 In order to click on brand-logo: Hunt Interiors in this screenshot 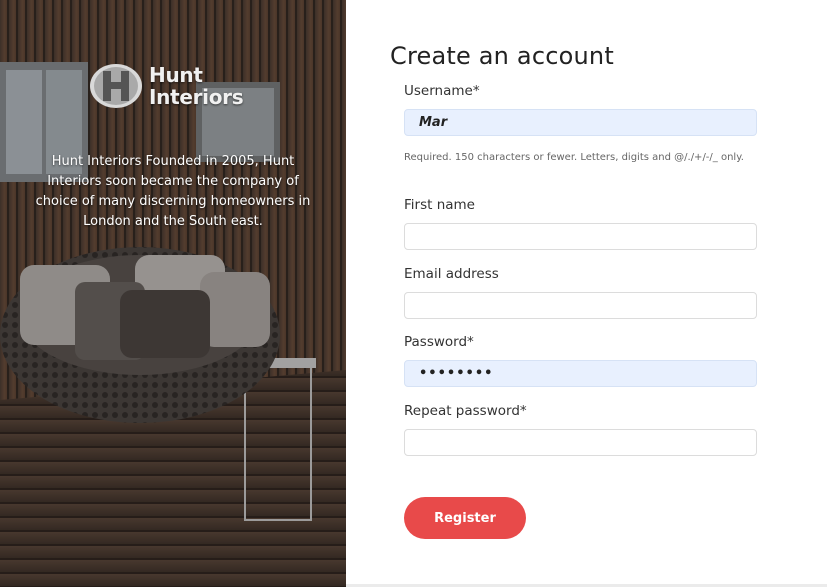, I will do `click(166, 86)`.